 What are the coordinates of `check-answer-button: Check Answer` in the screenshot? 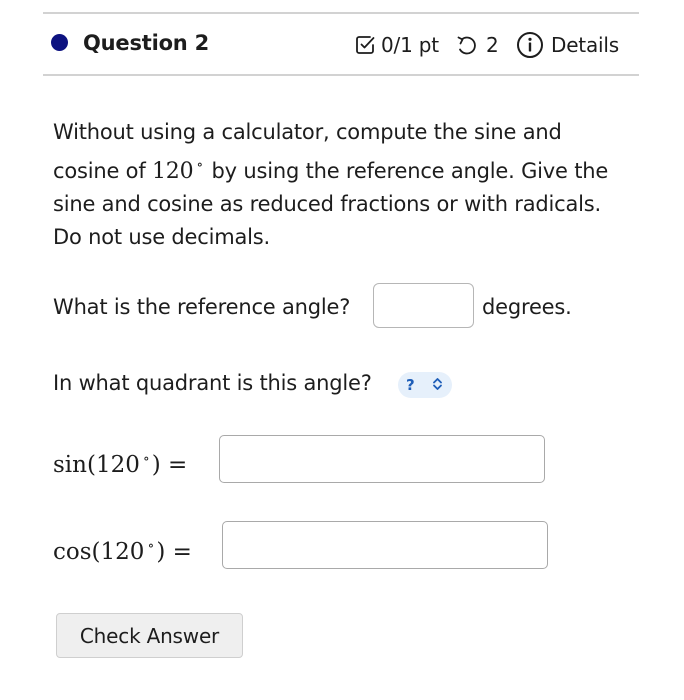 It's located at (149, 635).